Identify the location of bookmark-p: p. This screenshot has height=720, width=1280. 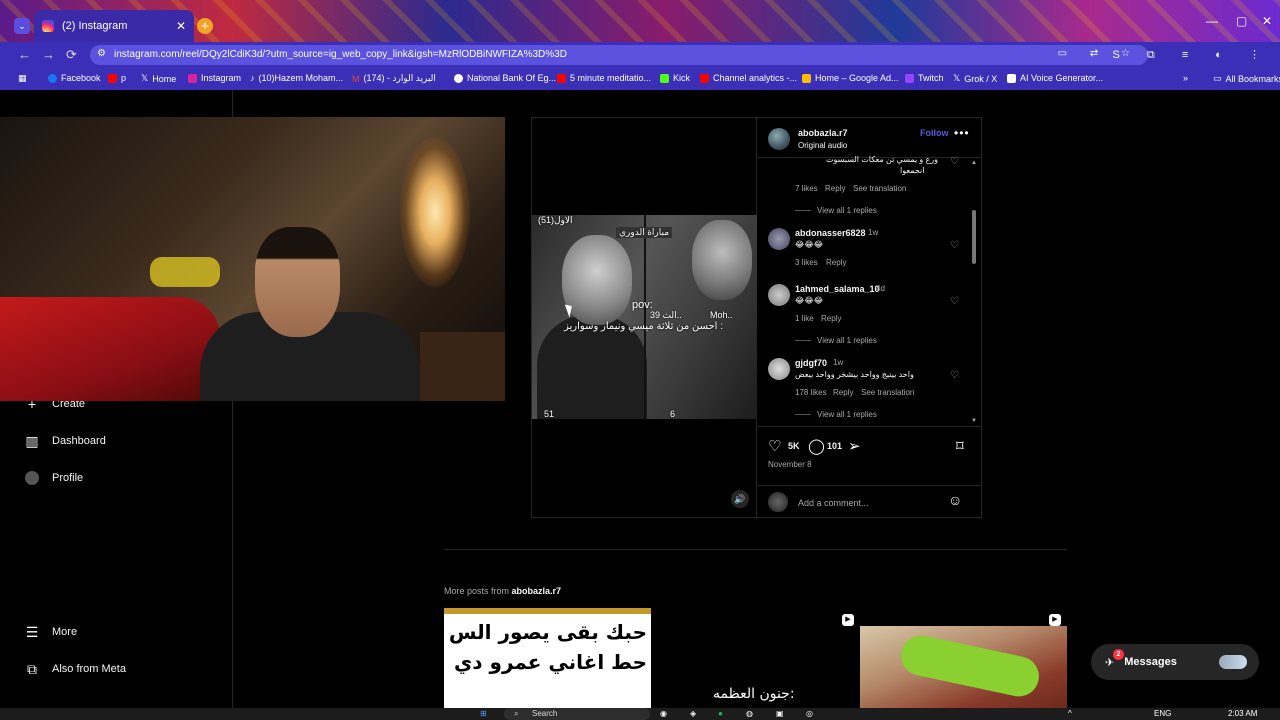
(117, 78).